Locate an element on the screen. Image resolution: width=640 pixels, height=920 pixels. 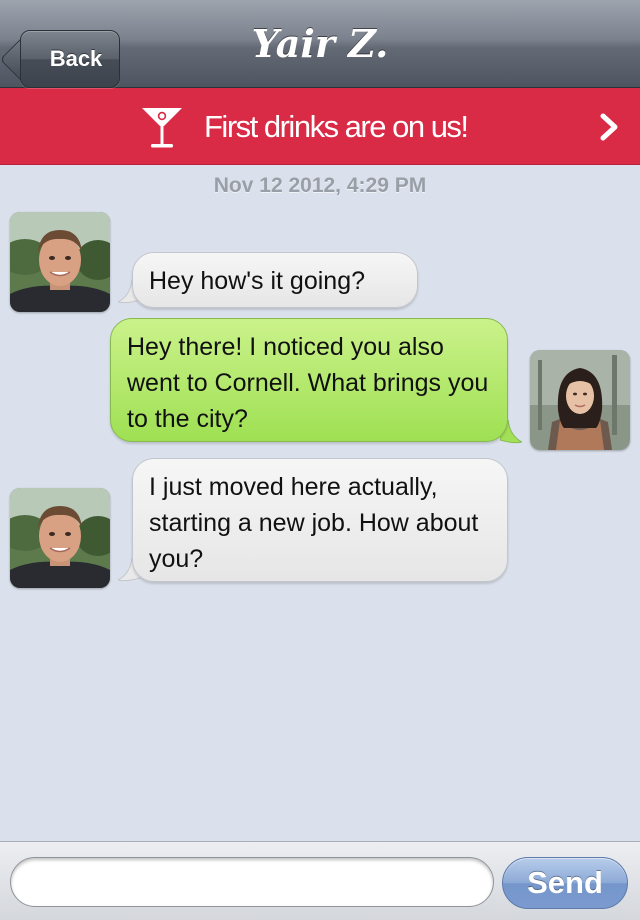
promo-banner: First drinks are on us! is located at coordinates (320, 126).